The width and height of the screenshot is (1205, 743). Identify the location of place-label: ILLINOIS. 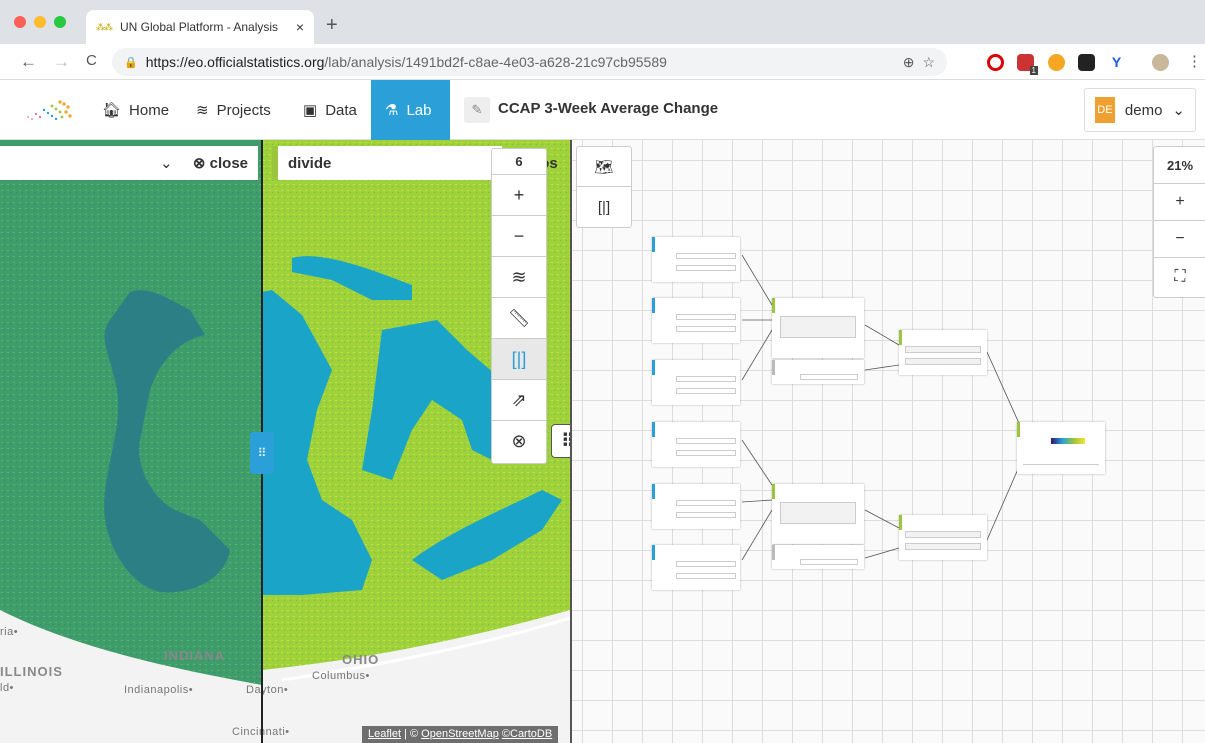
(31, 671).